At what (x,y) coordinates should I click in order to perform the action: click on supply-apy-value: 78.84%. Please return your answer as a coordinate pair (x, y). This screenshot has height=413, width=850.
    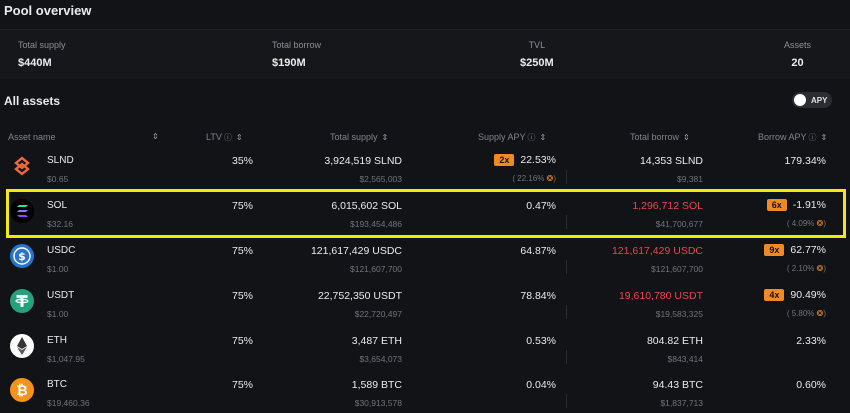
    Looking at the image, I should click on (538, 296).